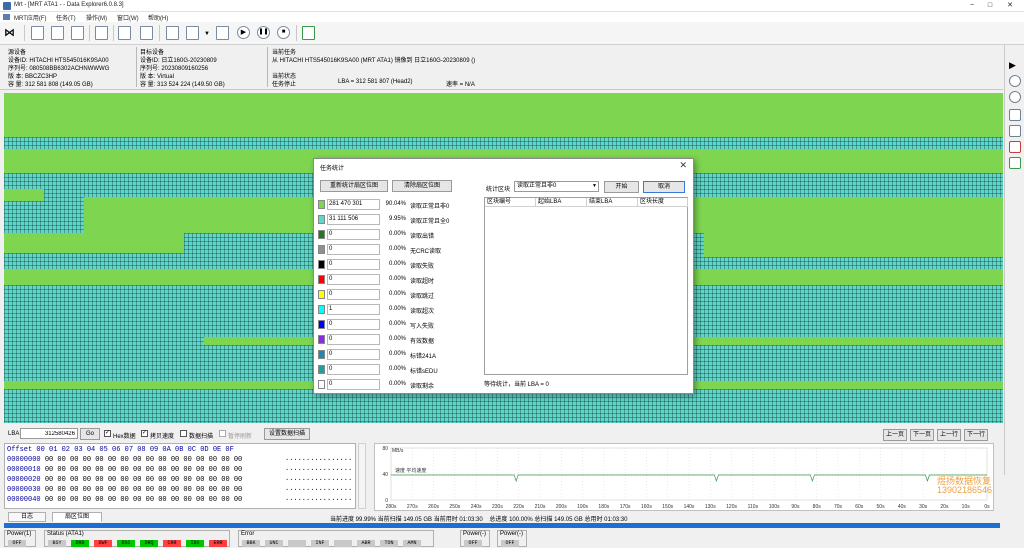  Describe the element at coordinates (124, 33) in the screenshot. I see `save-icon` at that location.